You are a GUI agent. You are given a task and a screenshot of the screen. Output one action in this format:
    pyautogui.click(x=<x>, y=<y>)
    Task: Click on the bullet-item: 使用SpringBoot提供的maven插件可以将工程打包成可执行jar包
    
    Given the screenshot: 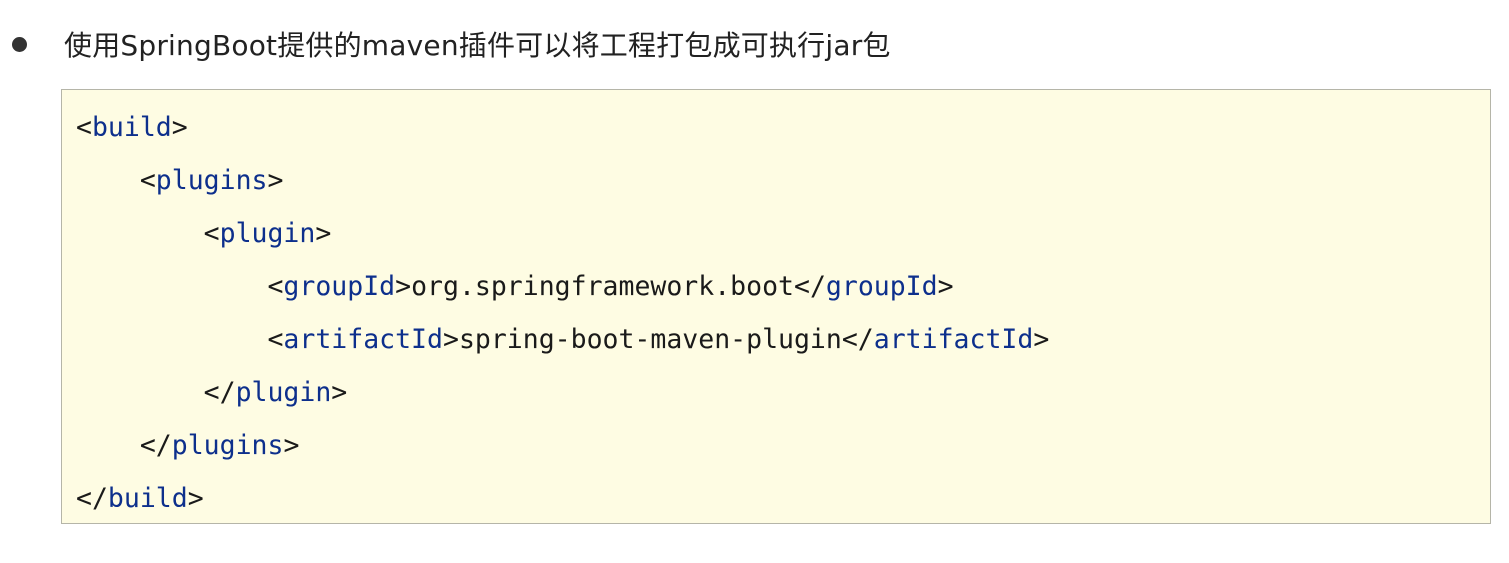 What is the action you would take?
    pyautogui.click(x=450, y=44)
    